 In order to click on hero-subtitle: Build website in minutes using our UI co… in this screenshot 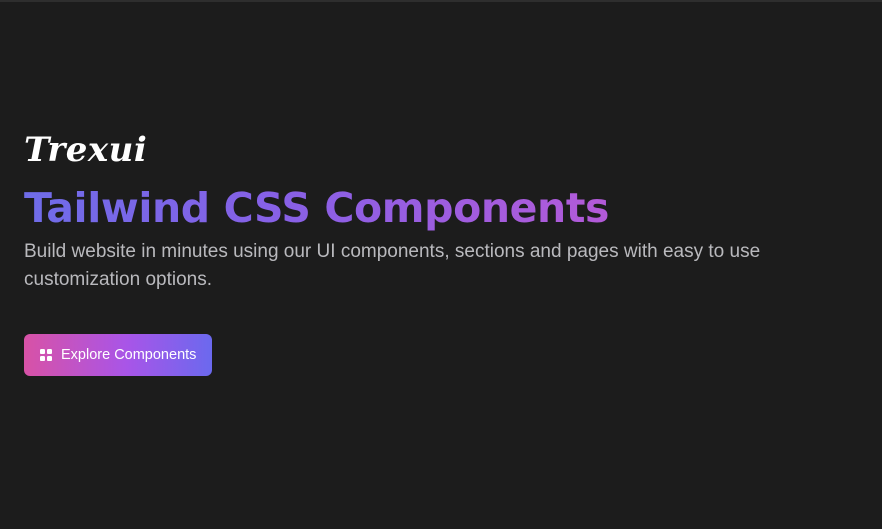, I will do `click(392, 265)`.